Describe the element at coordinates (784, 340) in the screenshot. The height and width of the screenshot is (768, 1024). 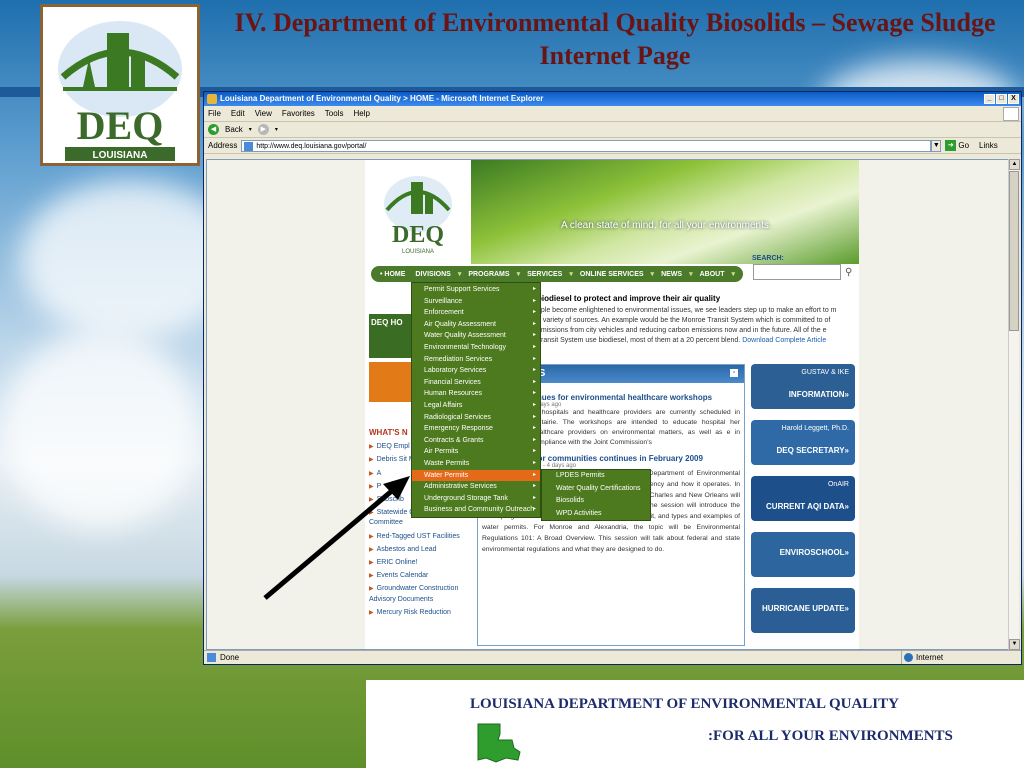
I see `download-article-link: Download Complete Article` at that location.